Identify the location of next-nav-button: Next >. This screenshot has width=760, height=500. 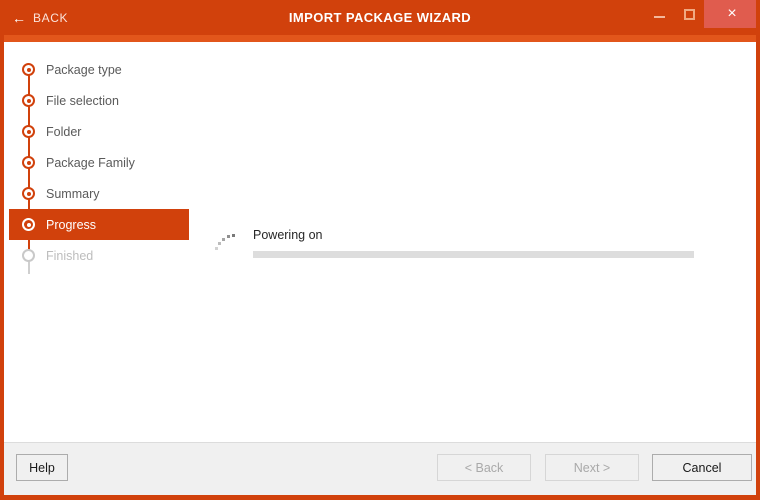
(592, 467).